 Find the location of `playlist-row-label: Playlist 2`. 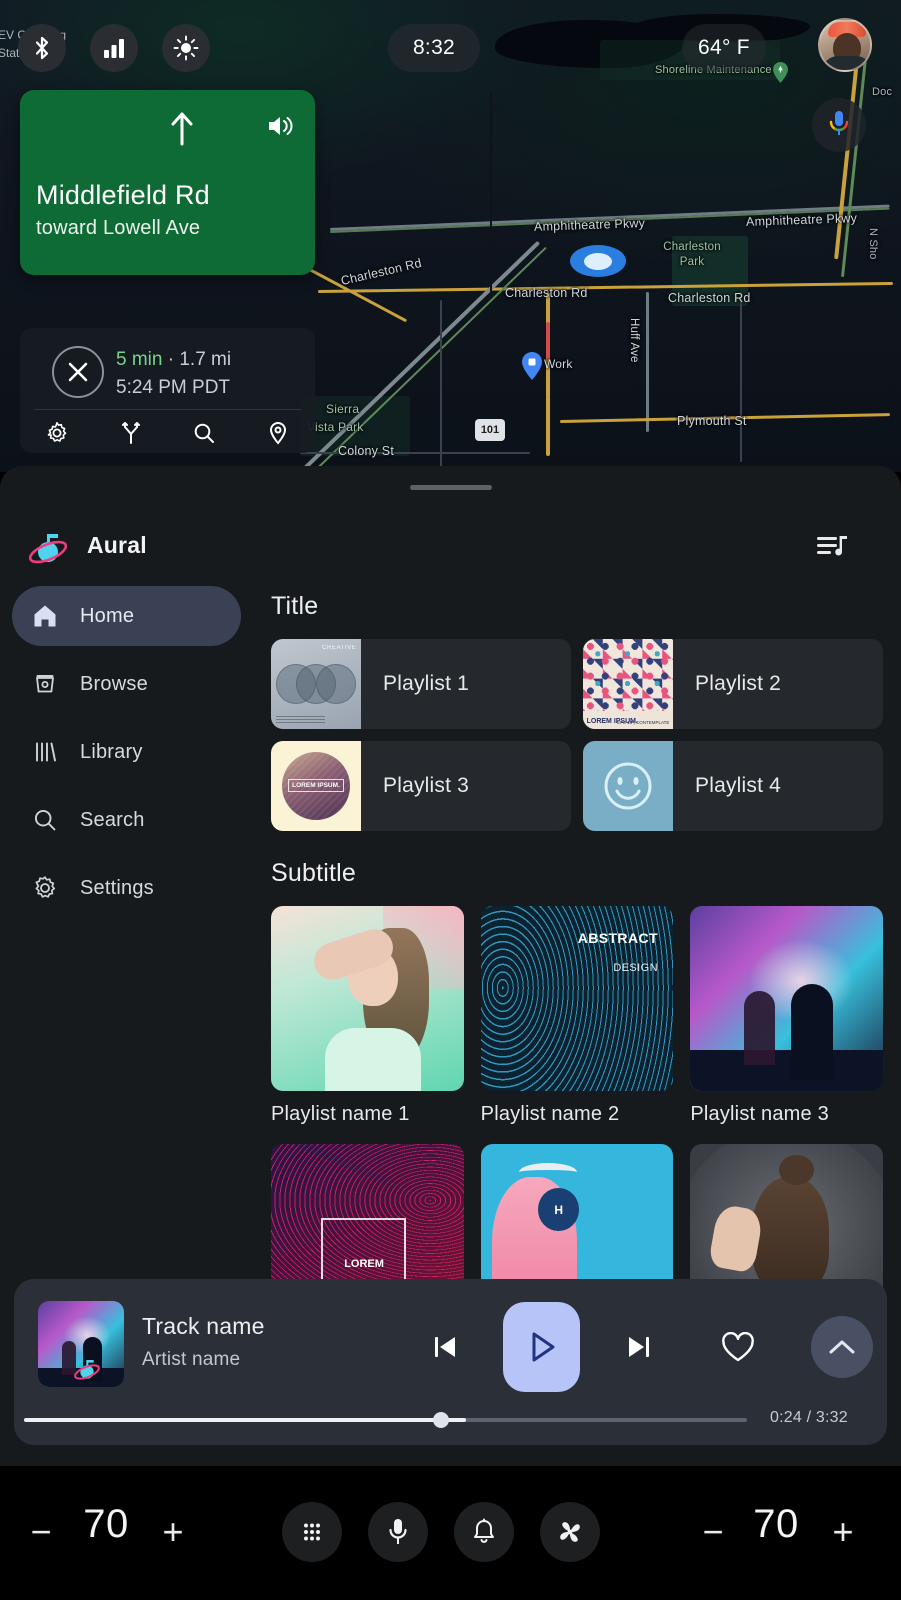

playlist-row-label: Playlist 2 is located at coordinates (738, 683).